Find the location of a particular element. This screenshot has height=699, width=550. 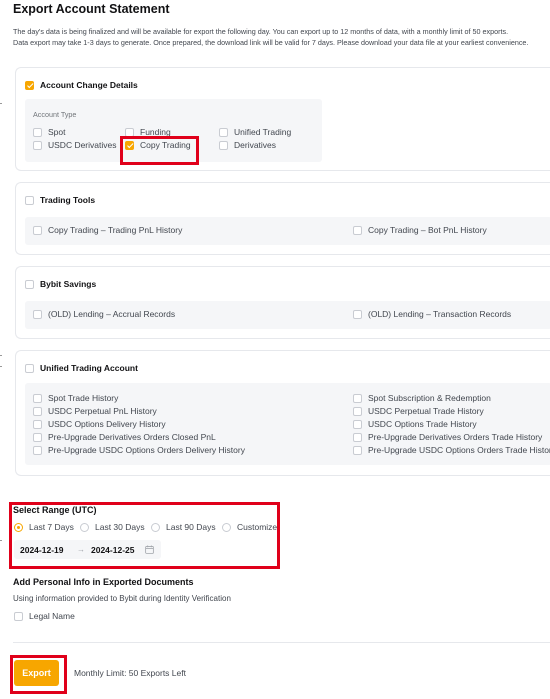

option-usdc-options-trade: USDC Options Trade History is located at coordinates (415, 424).